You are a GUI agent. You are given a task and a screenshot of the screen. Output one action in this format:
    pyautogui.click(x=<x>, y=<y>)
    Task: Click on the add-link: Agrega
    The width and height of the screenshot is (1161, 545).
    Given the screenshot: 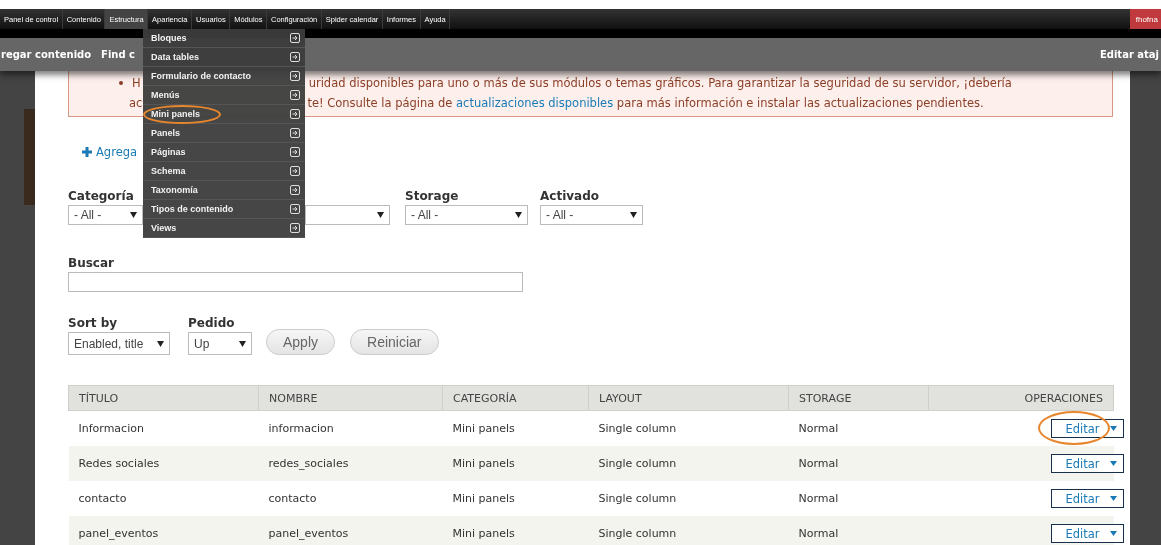 What is the action you would take?
    pyautogui.click(x=117, y=152)
    